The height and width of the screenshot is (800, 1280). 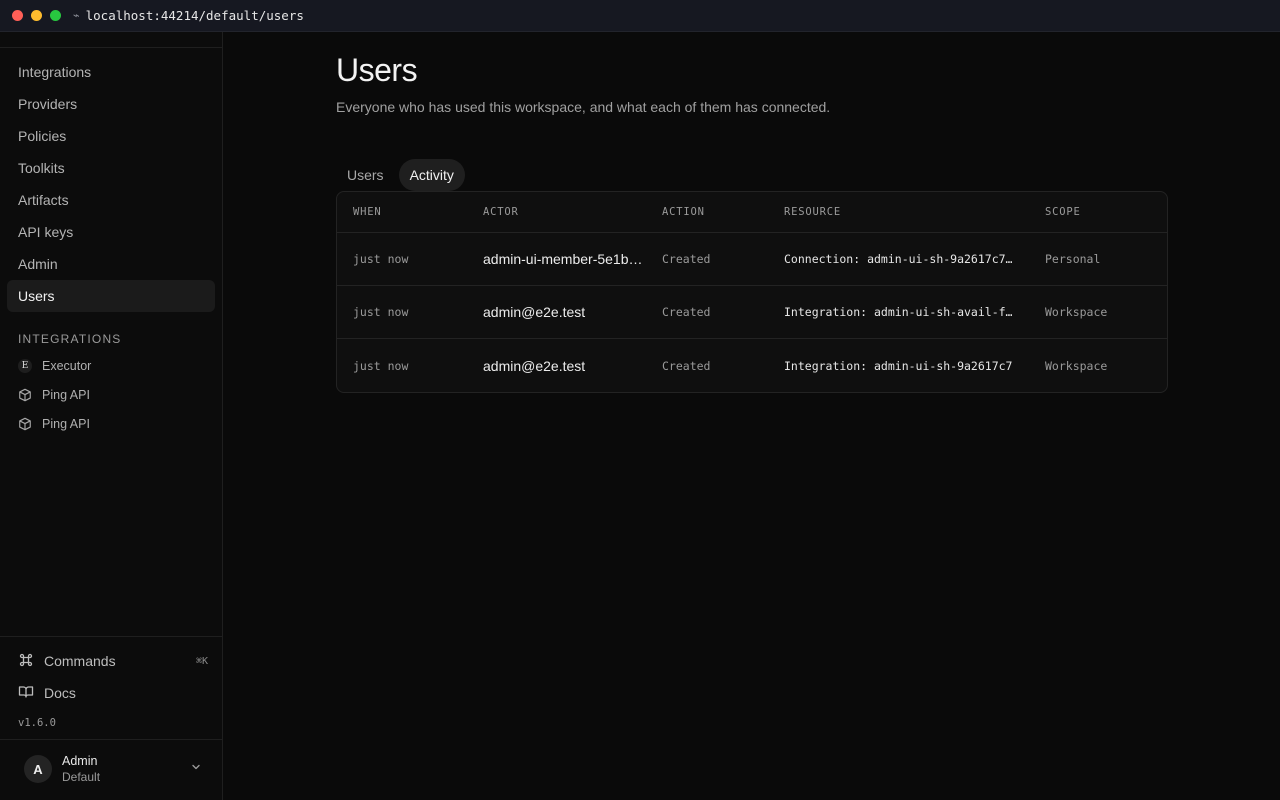 I want to click on sidebar-item-toolkits: Toolkits, so click(x=111, y=168).